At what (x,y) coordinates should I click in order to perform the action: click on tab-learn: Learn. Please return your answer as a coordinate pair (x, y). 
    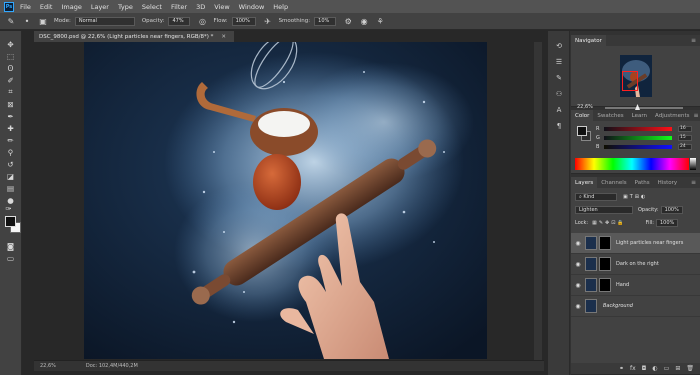
    Looking at the image, I should click on (639, 115).